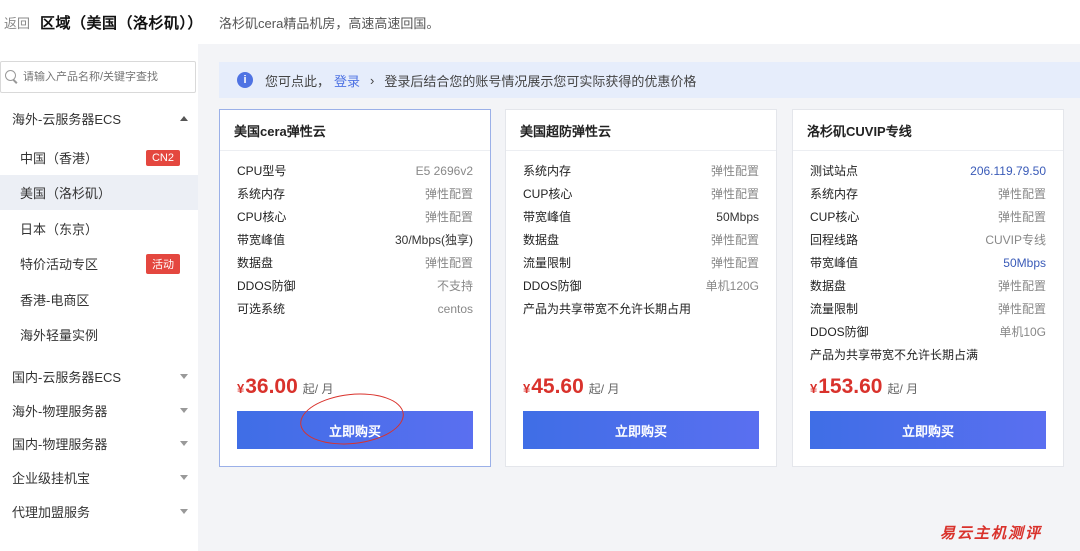  What do you see at coordinates (261, 309) in the screenshot?
I see `spec-key: 可选系统` at bounding box center [261, 309].